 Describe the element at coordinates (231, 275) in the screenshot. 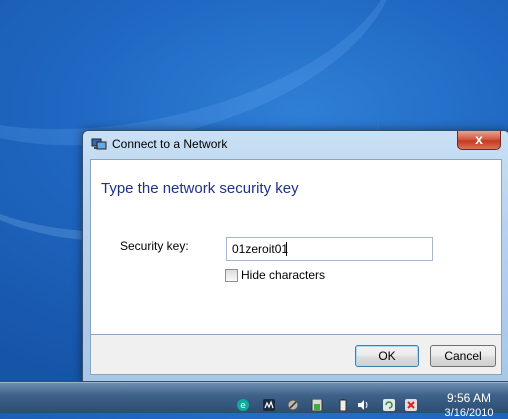

I see `hide-characters-checkbox` at that location.